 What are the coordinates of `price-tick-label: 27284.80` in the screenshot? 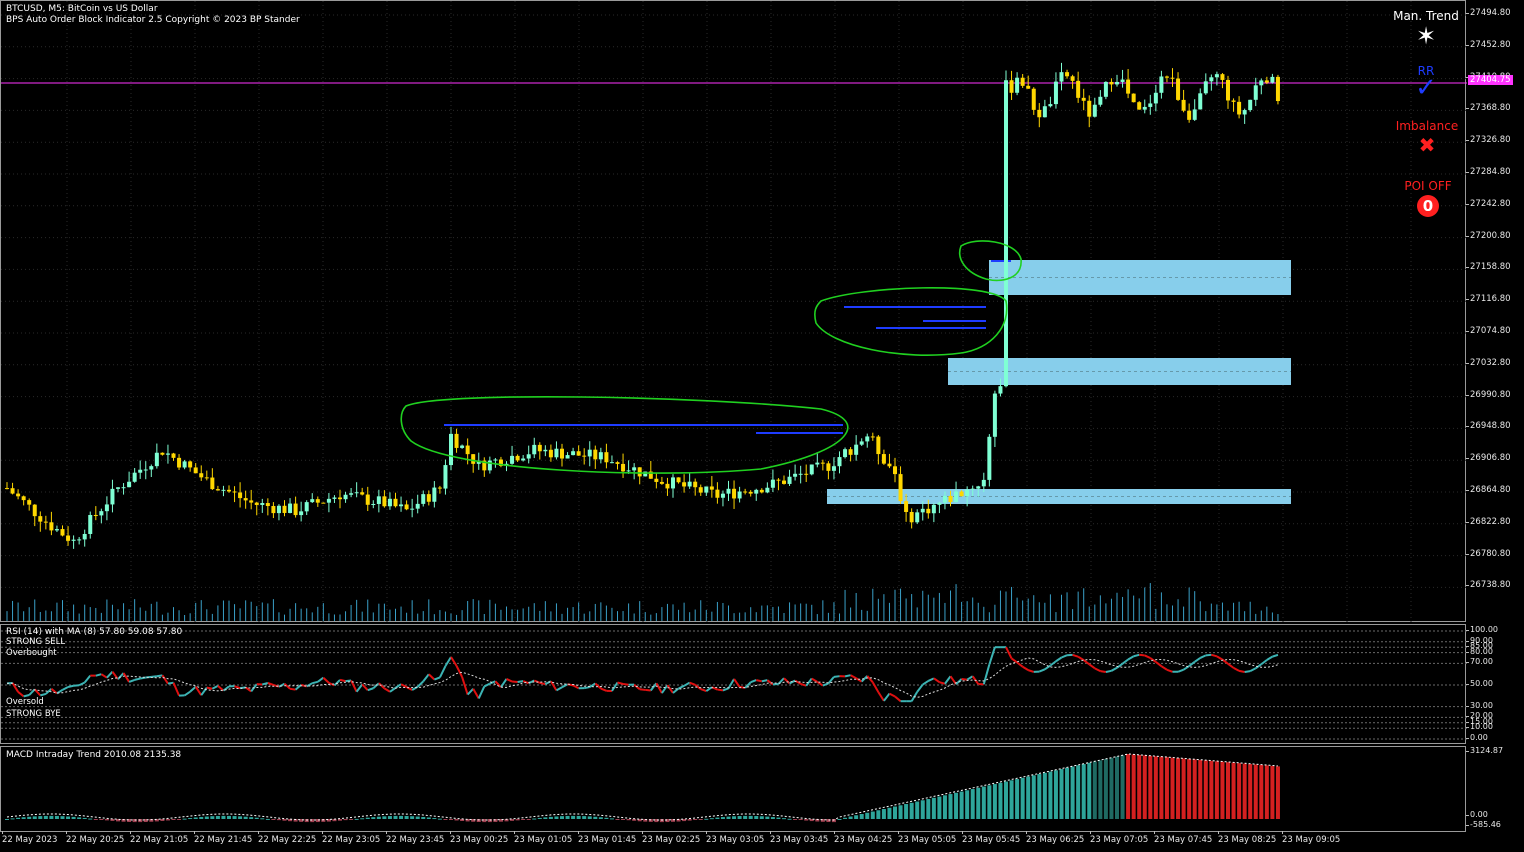 It's located at (1488, 172).